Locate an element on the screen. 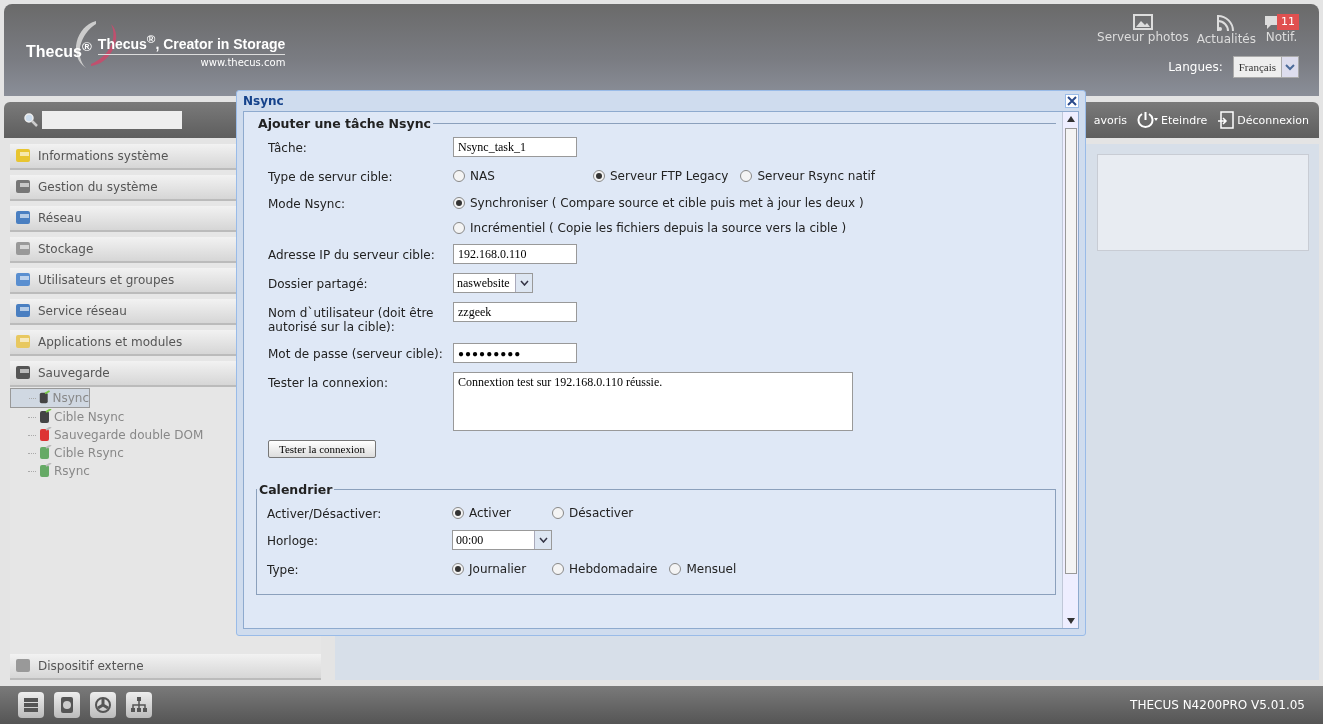 This screenshot has width=1323, height=724. favorites-link: avoris is located at coordinates (1110, 120).